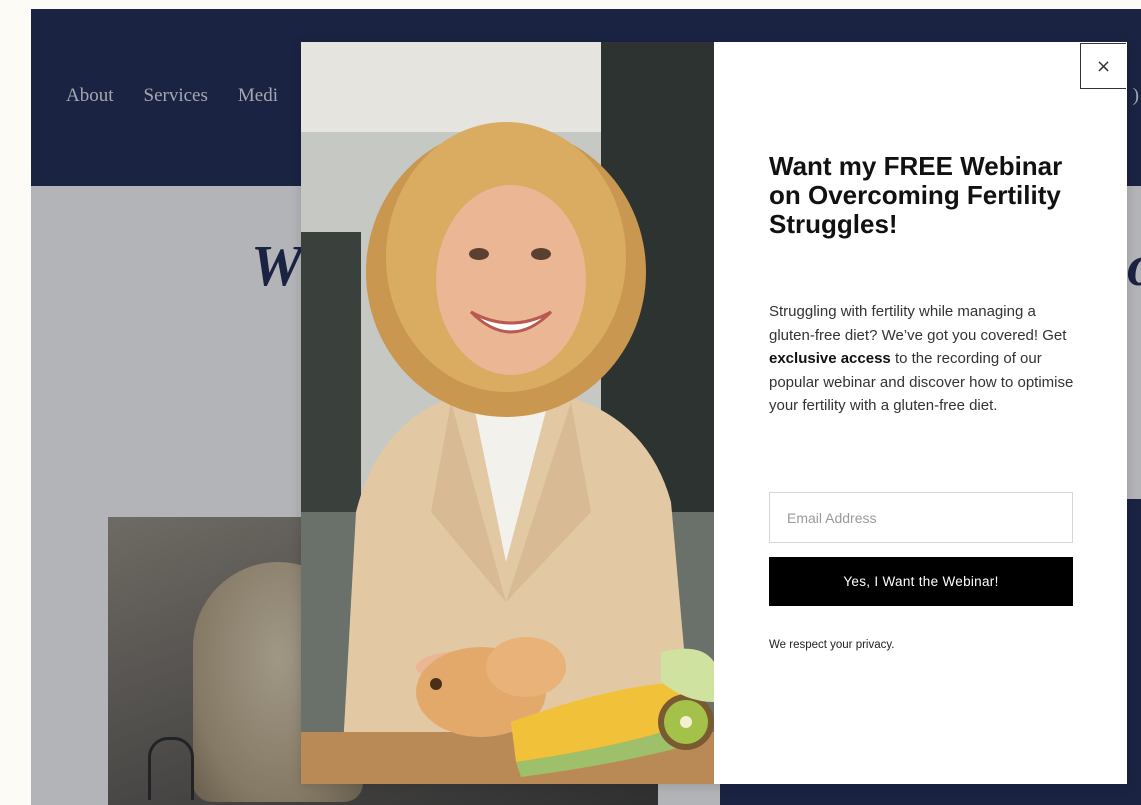 Image resolution: width=1141 pixels, height=805 pixels. What do you see at coordinates (832, 645) in the screenshot?
I see `privacy-note: We respect your privacy.` at bounding box center [832, 645].